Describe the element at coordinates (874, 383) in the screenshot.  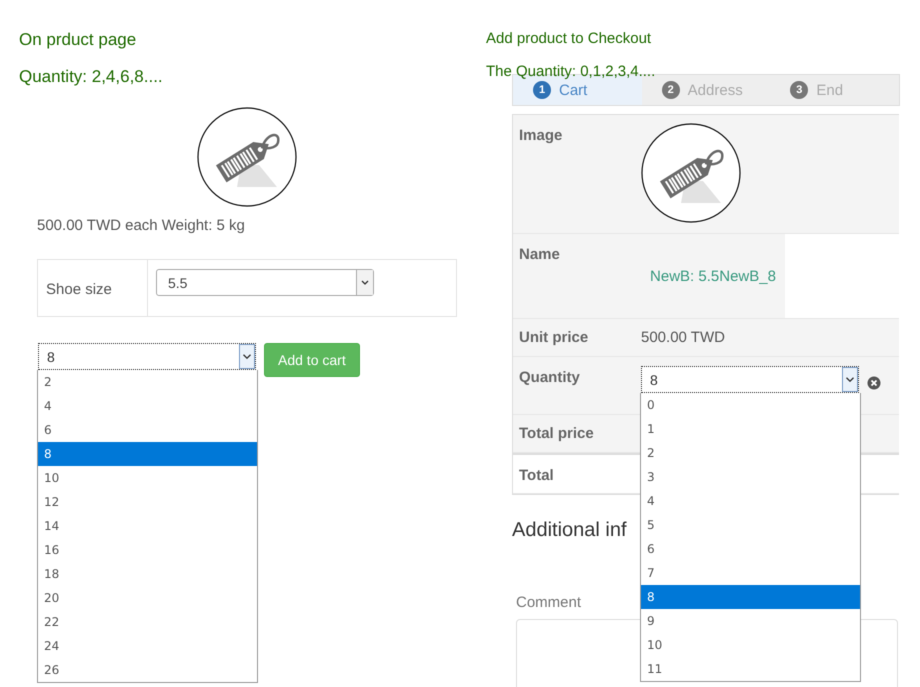
I see `remove-icon` at that location.